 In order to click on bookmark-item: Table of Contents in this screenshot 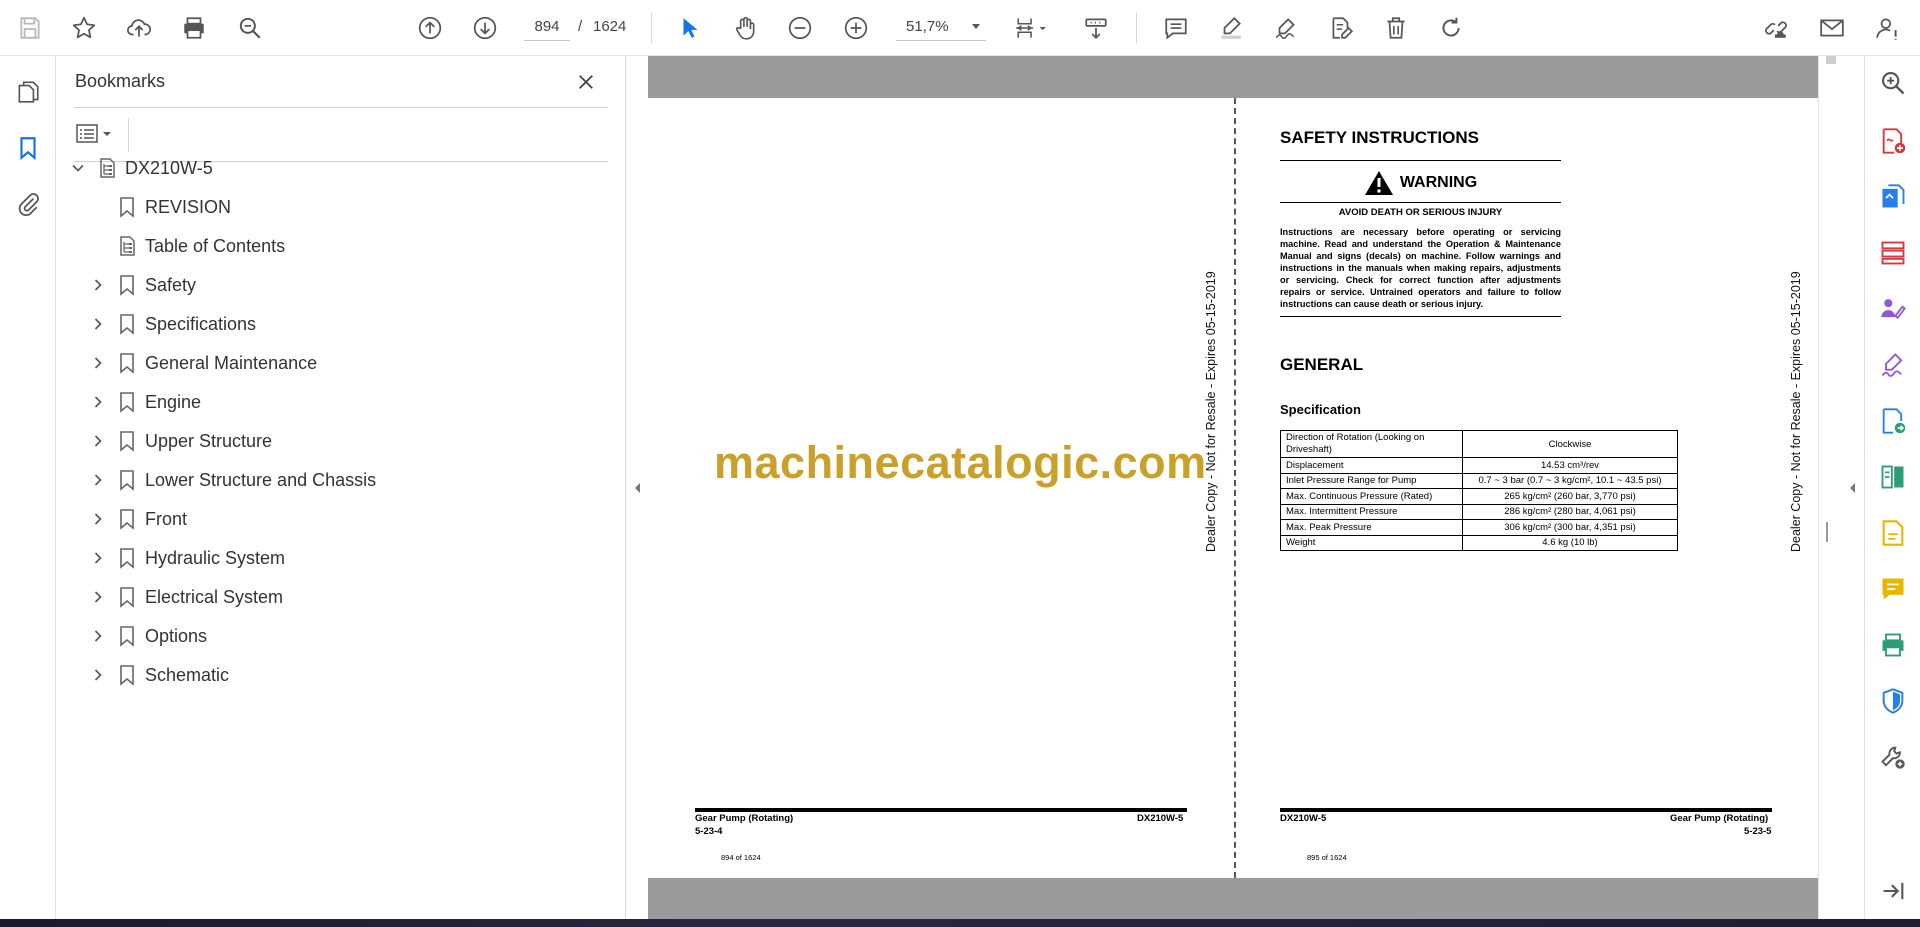, I will do `click(336, 246)`.